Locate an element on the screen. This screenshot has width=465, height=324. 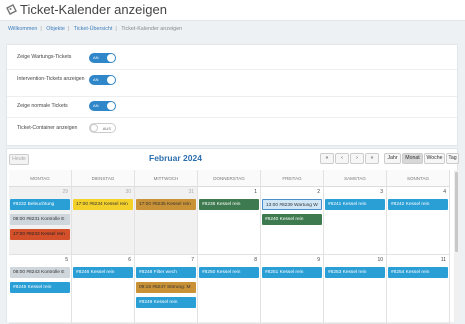
calendar-day-cell: 1 #8236 Kessel rein is located at coordinates (229, 221).